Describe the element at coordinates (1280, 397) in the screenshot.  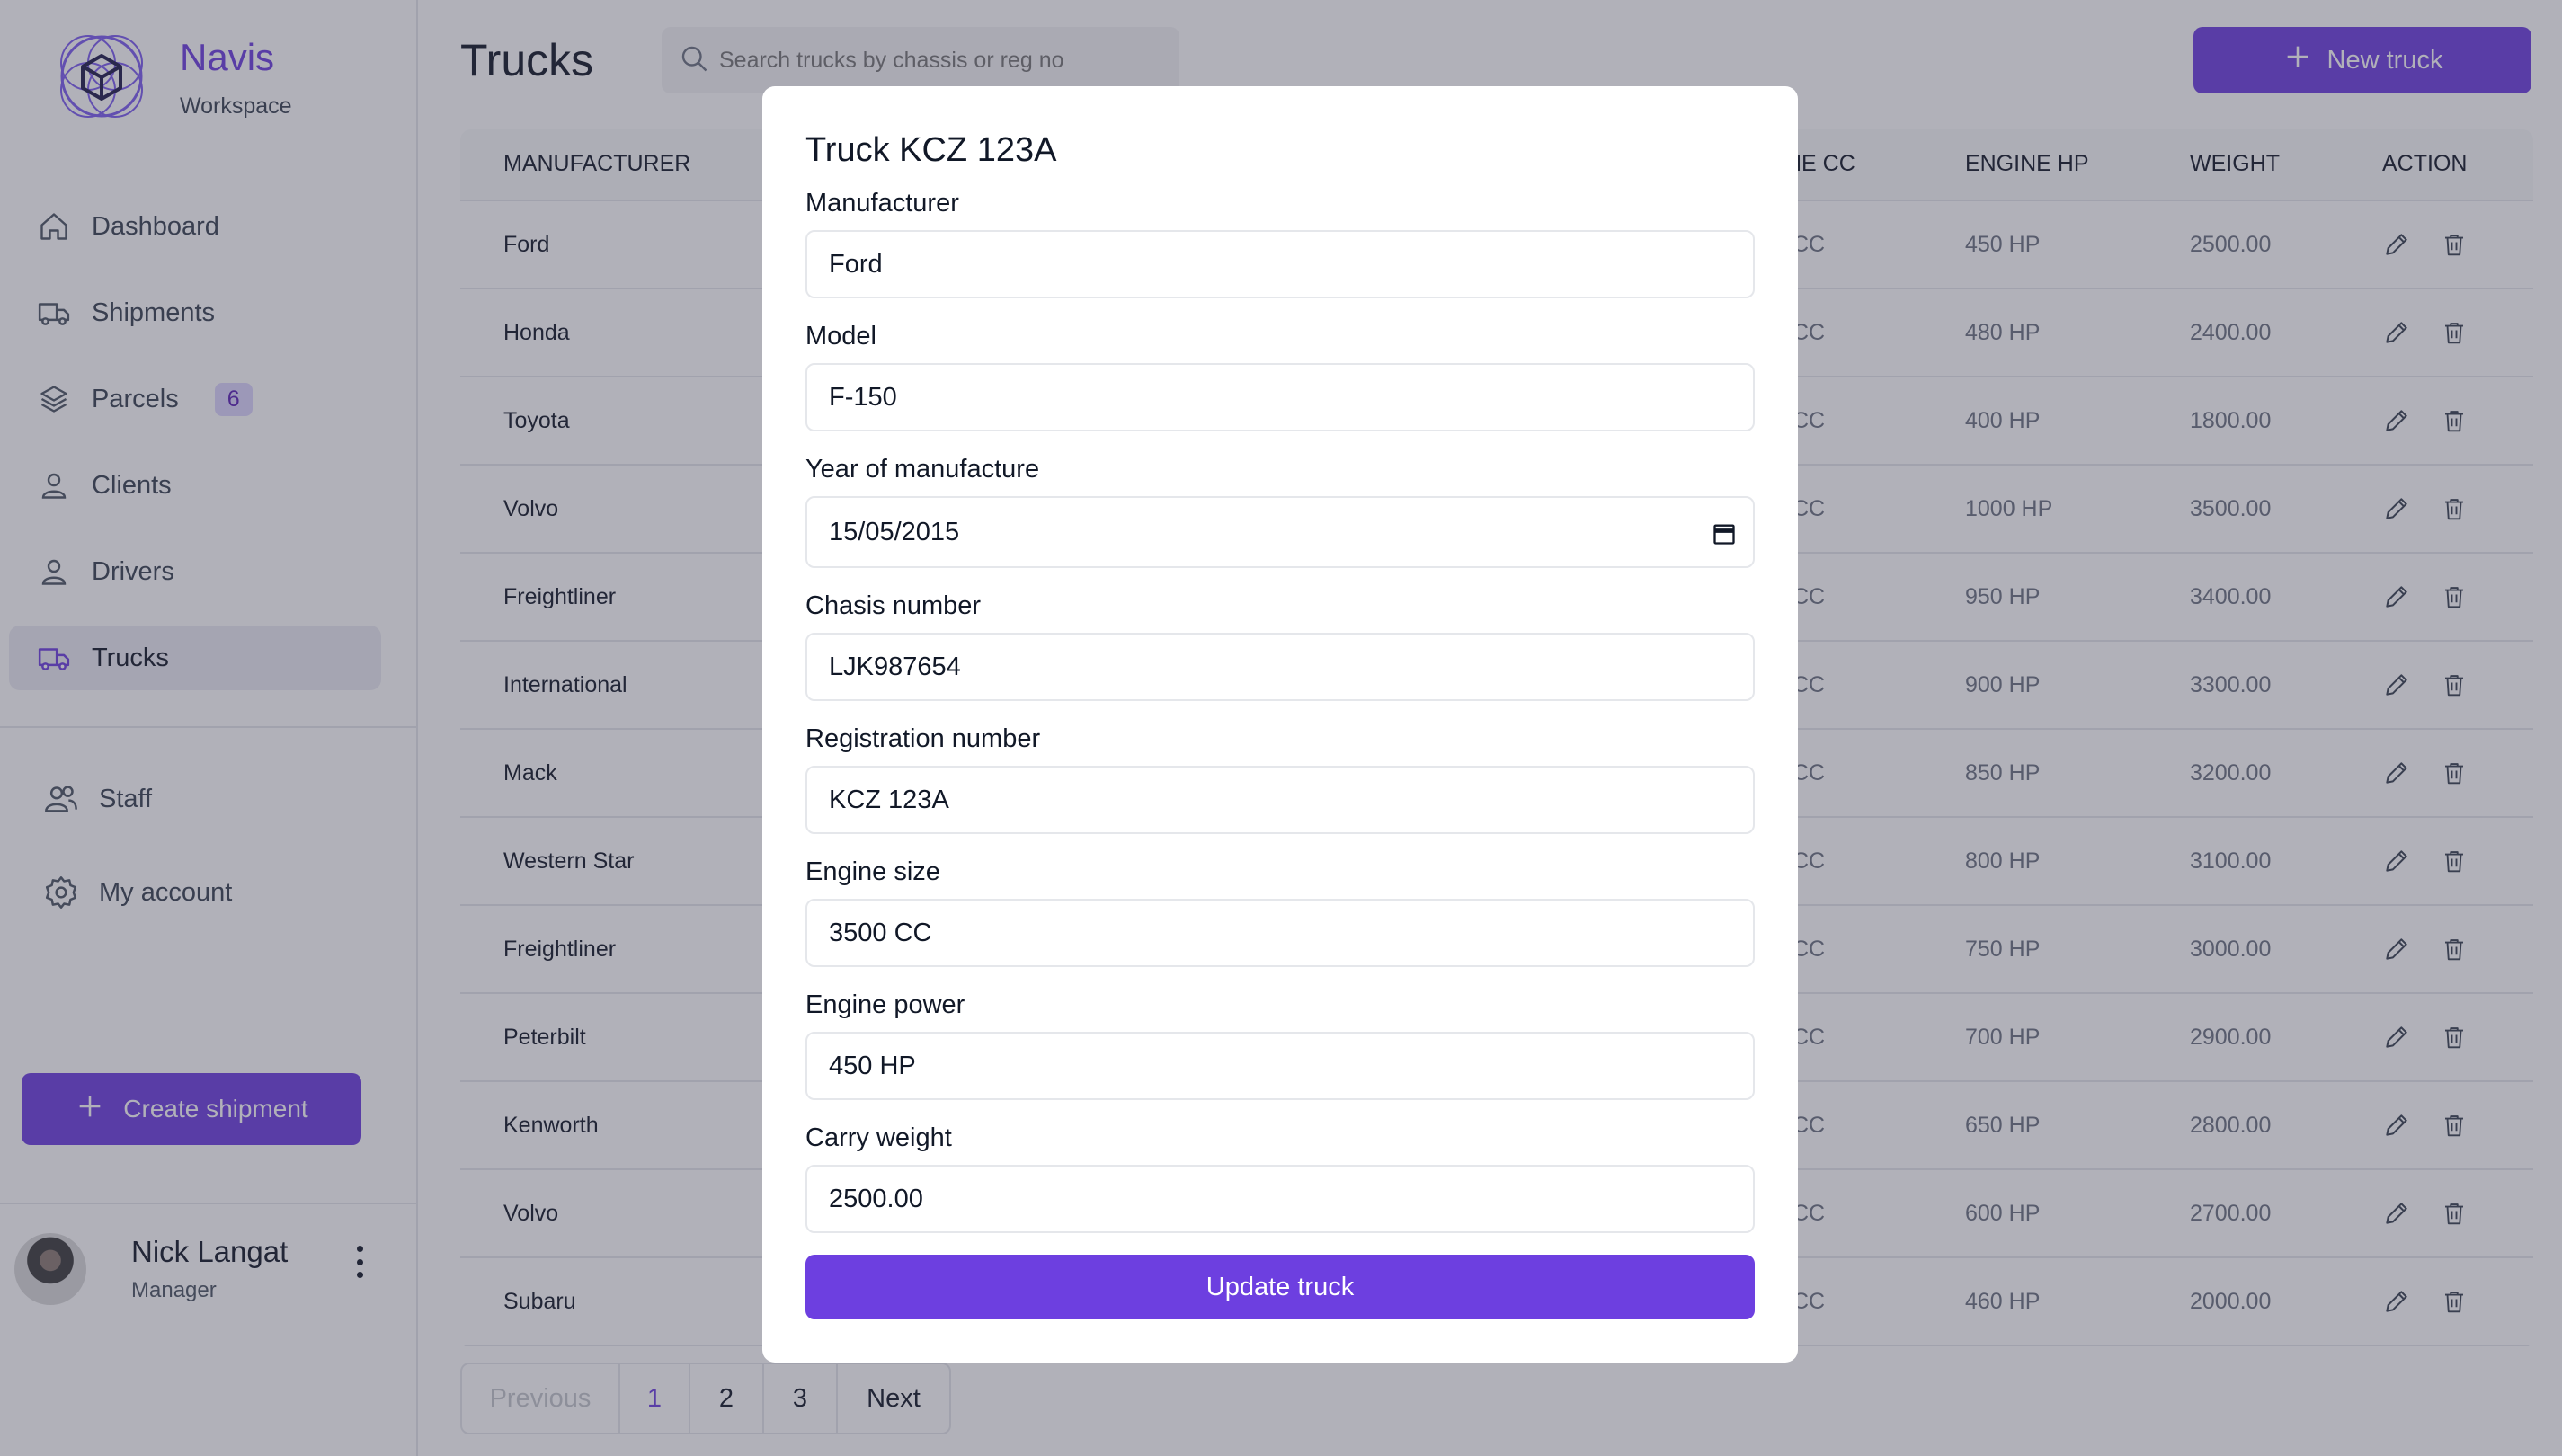
I see `model-field: F-150` at that location.